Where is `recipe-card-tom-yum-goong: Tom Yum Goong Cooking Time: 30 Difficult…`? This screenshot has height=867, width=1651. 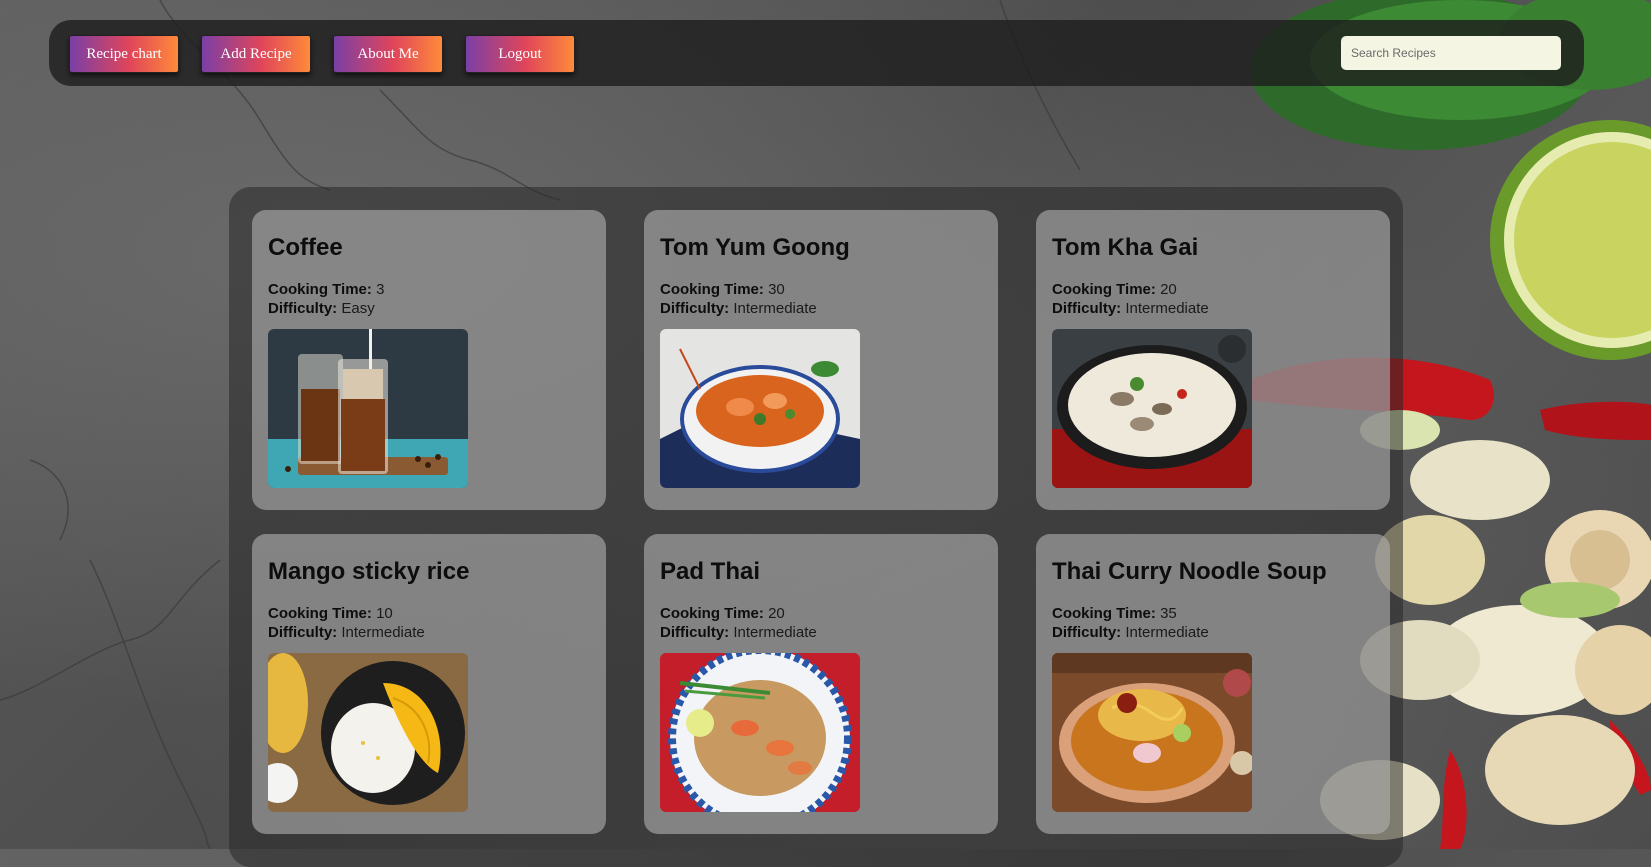
recipe-card-tom-yum-goong: Tom Yum Goong Cooking Time: 30 Difficult… is located at coordinates (821, 360).